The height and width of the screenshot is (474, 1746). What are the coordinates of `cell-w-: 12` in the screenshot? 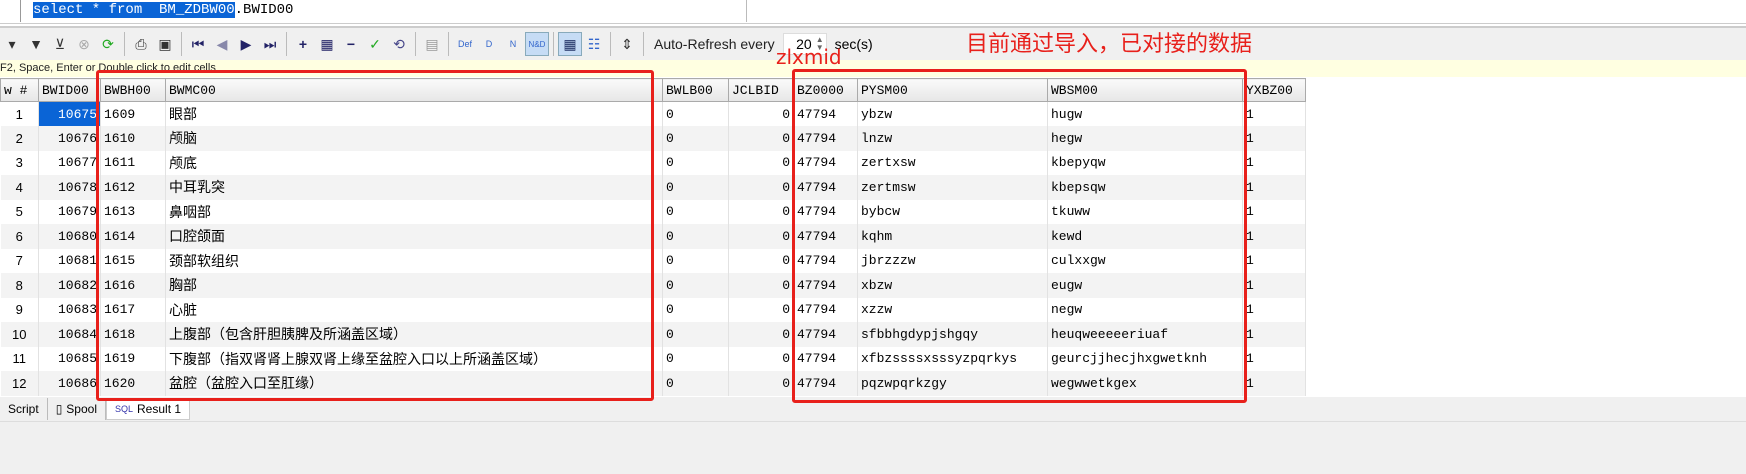 It's located at (19, 383).